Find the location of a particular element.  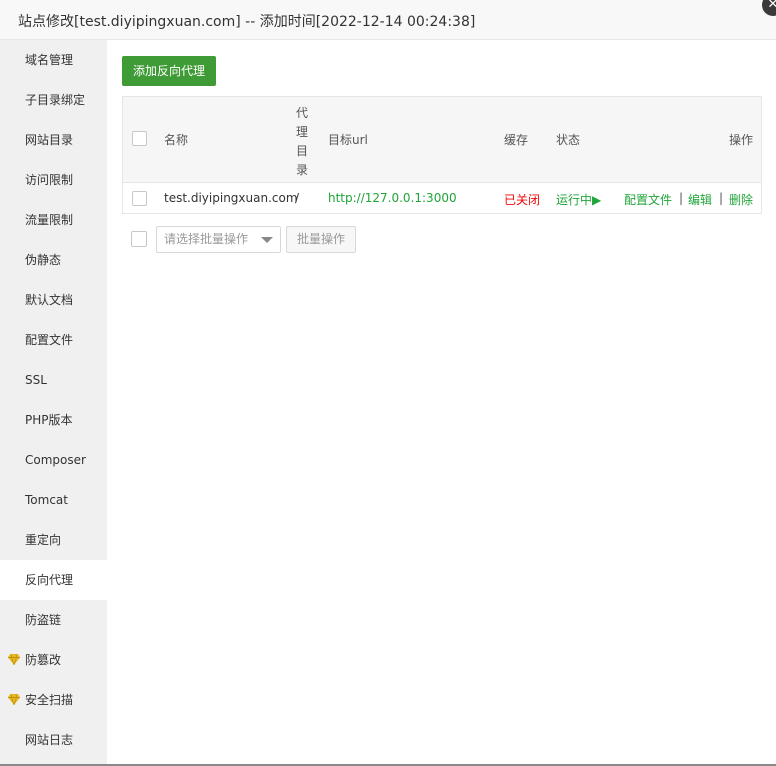

config-file-link: 配置文件 is located at coordinates (648, 199).